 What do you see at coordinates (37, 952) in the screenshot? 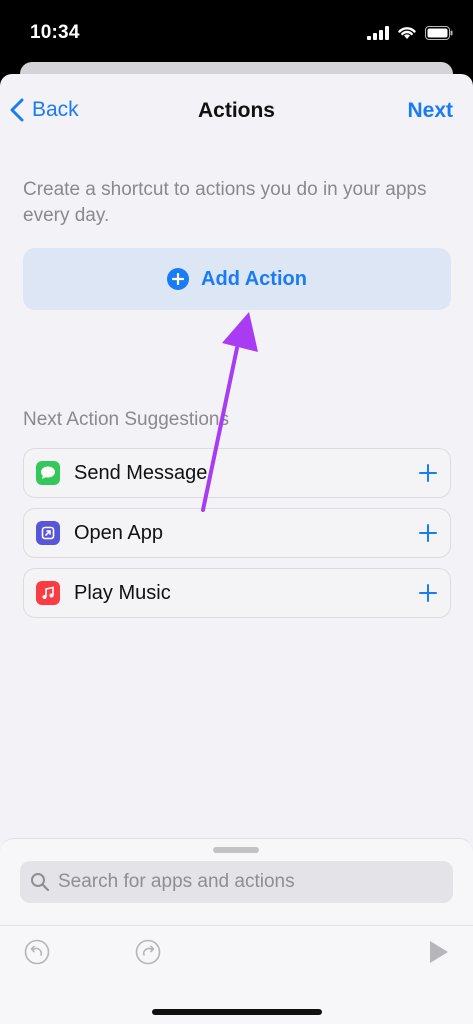
I see `undo-icon` at bounding box center [37, 952].